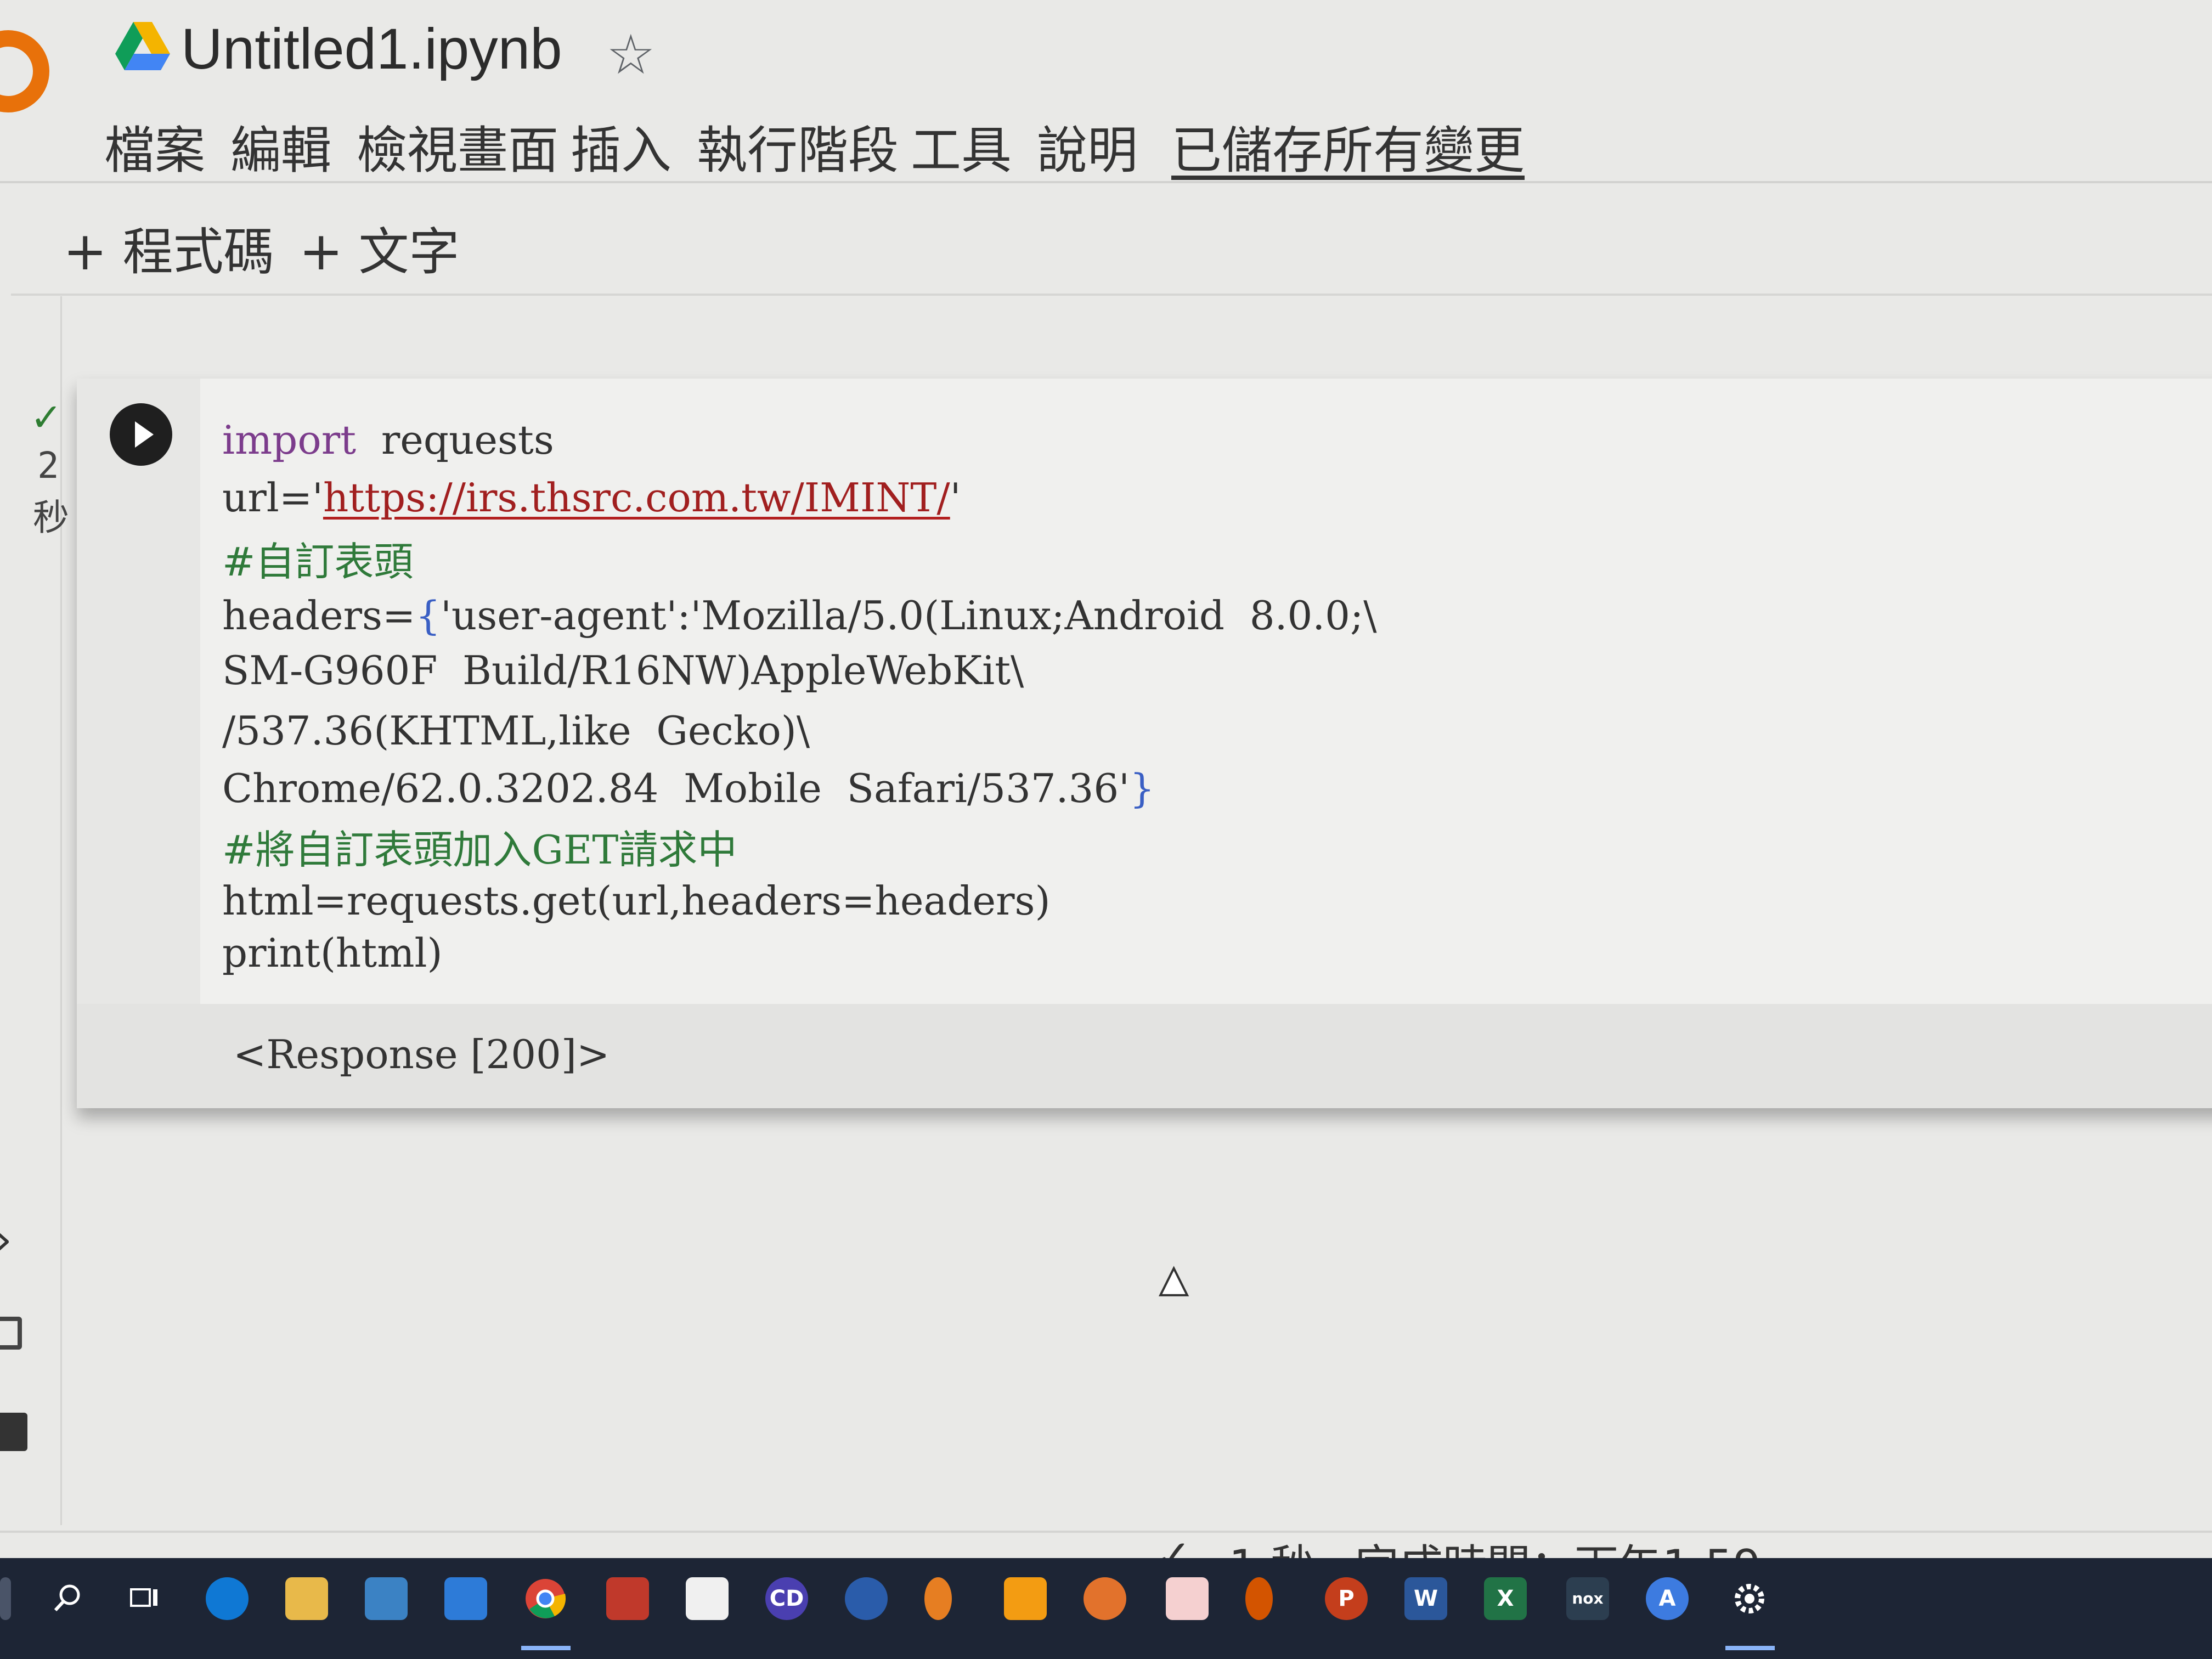 The width and height of the screenshot is (2212, 1659). I want to click on table-of-contents-icon, so click(11, 1334).